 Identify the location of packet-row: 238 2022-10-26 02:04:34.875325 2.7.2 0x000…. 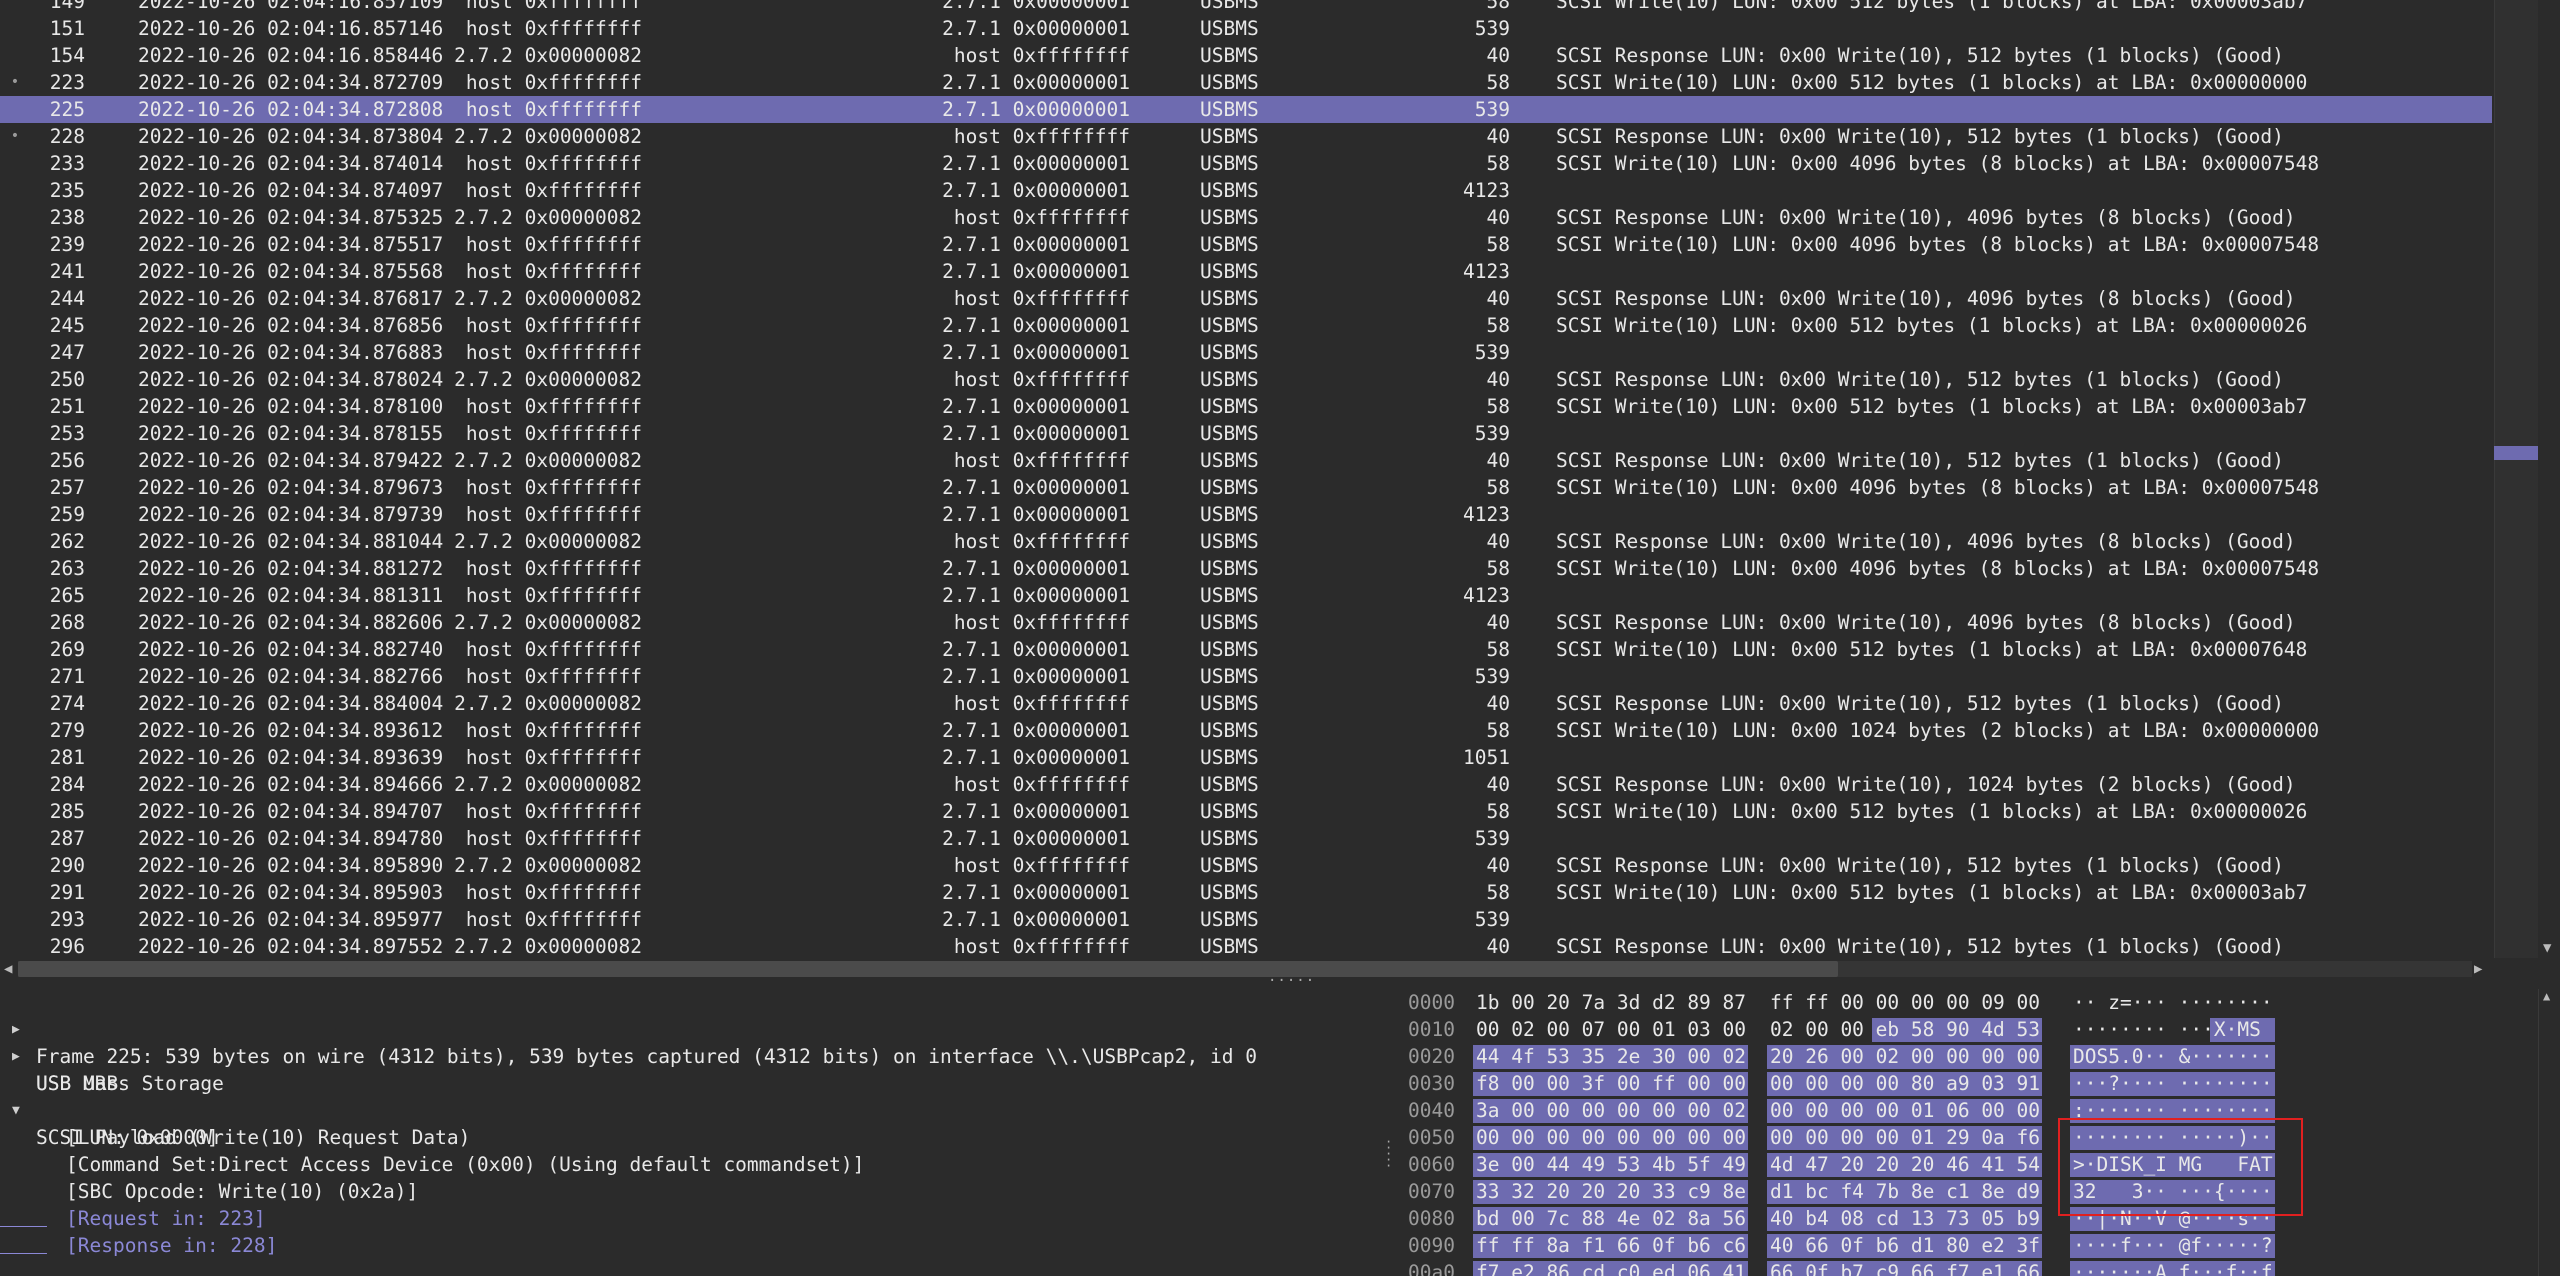
(1246, 217).